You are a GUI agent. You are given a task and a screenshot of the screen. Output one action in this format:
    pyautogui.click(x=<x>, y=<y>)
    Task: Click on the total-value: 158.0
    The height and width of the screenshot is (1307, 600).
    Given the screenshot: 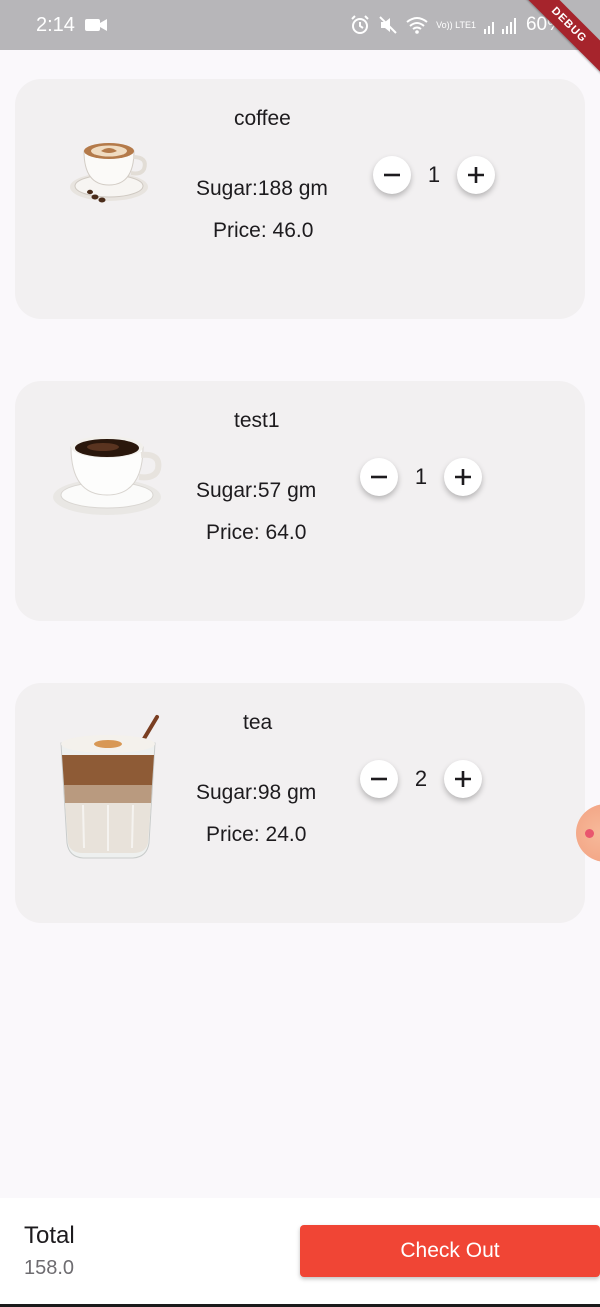 What is the action you would take?
    pyautogui.click(x=49, y=1268)
    